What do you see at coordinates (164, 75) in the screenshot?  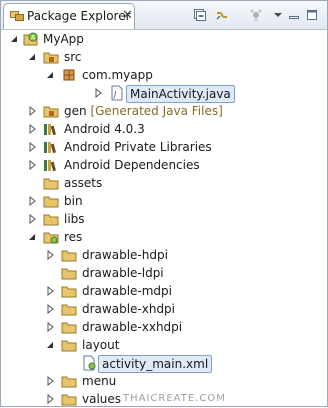 I see `tree-item-package: com.myapp` at bounding box center [164, 75].